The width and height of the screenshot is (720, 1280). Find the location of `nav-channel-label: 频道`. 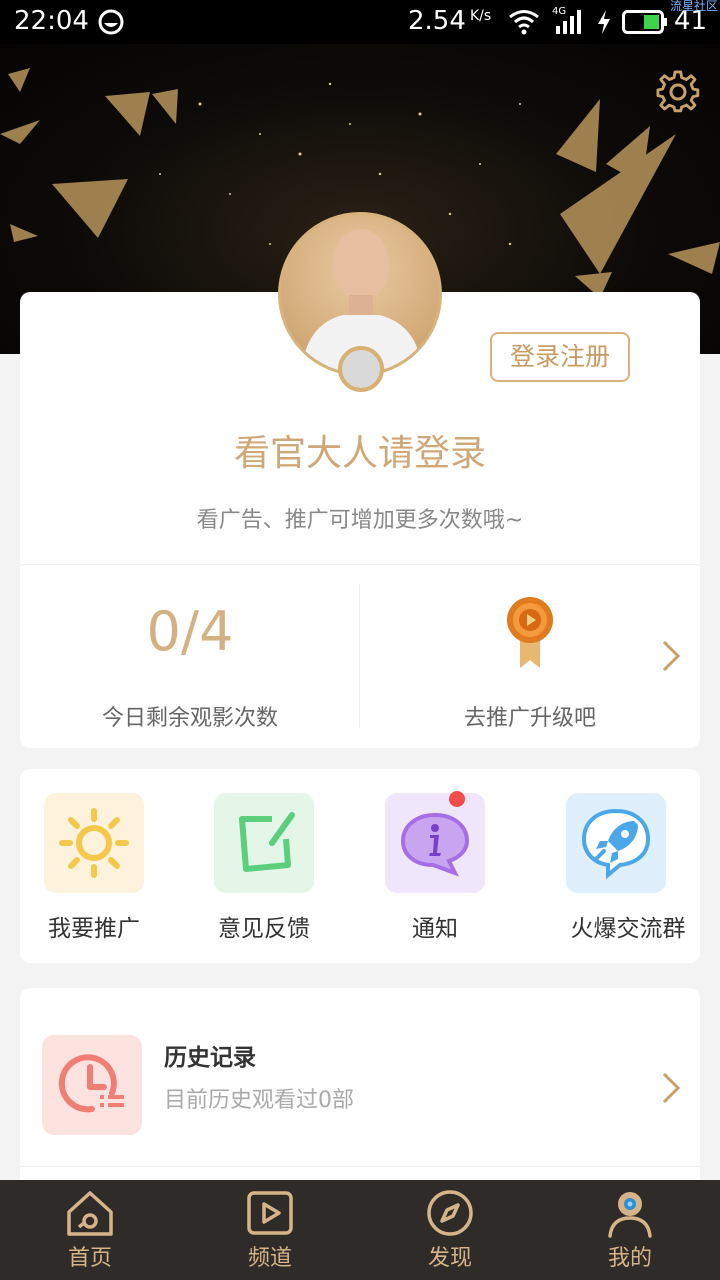

nav-channel-label: 频道 is located at coordinates (269, 1258).